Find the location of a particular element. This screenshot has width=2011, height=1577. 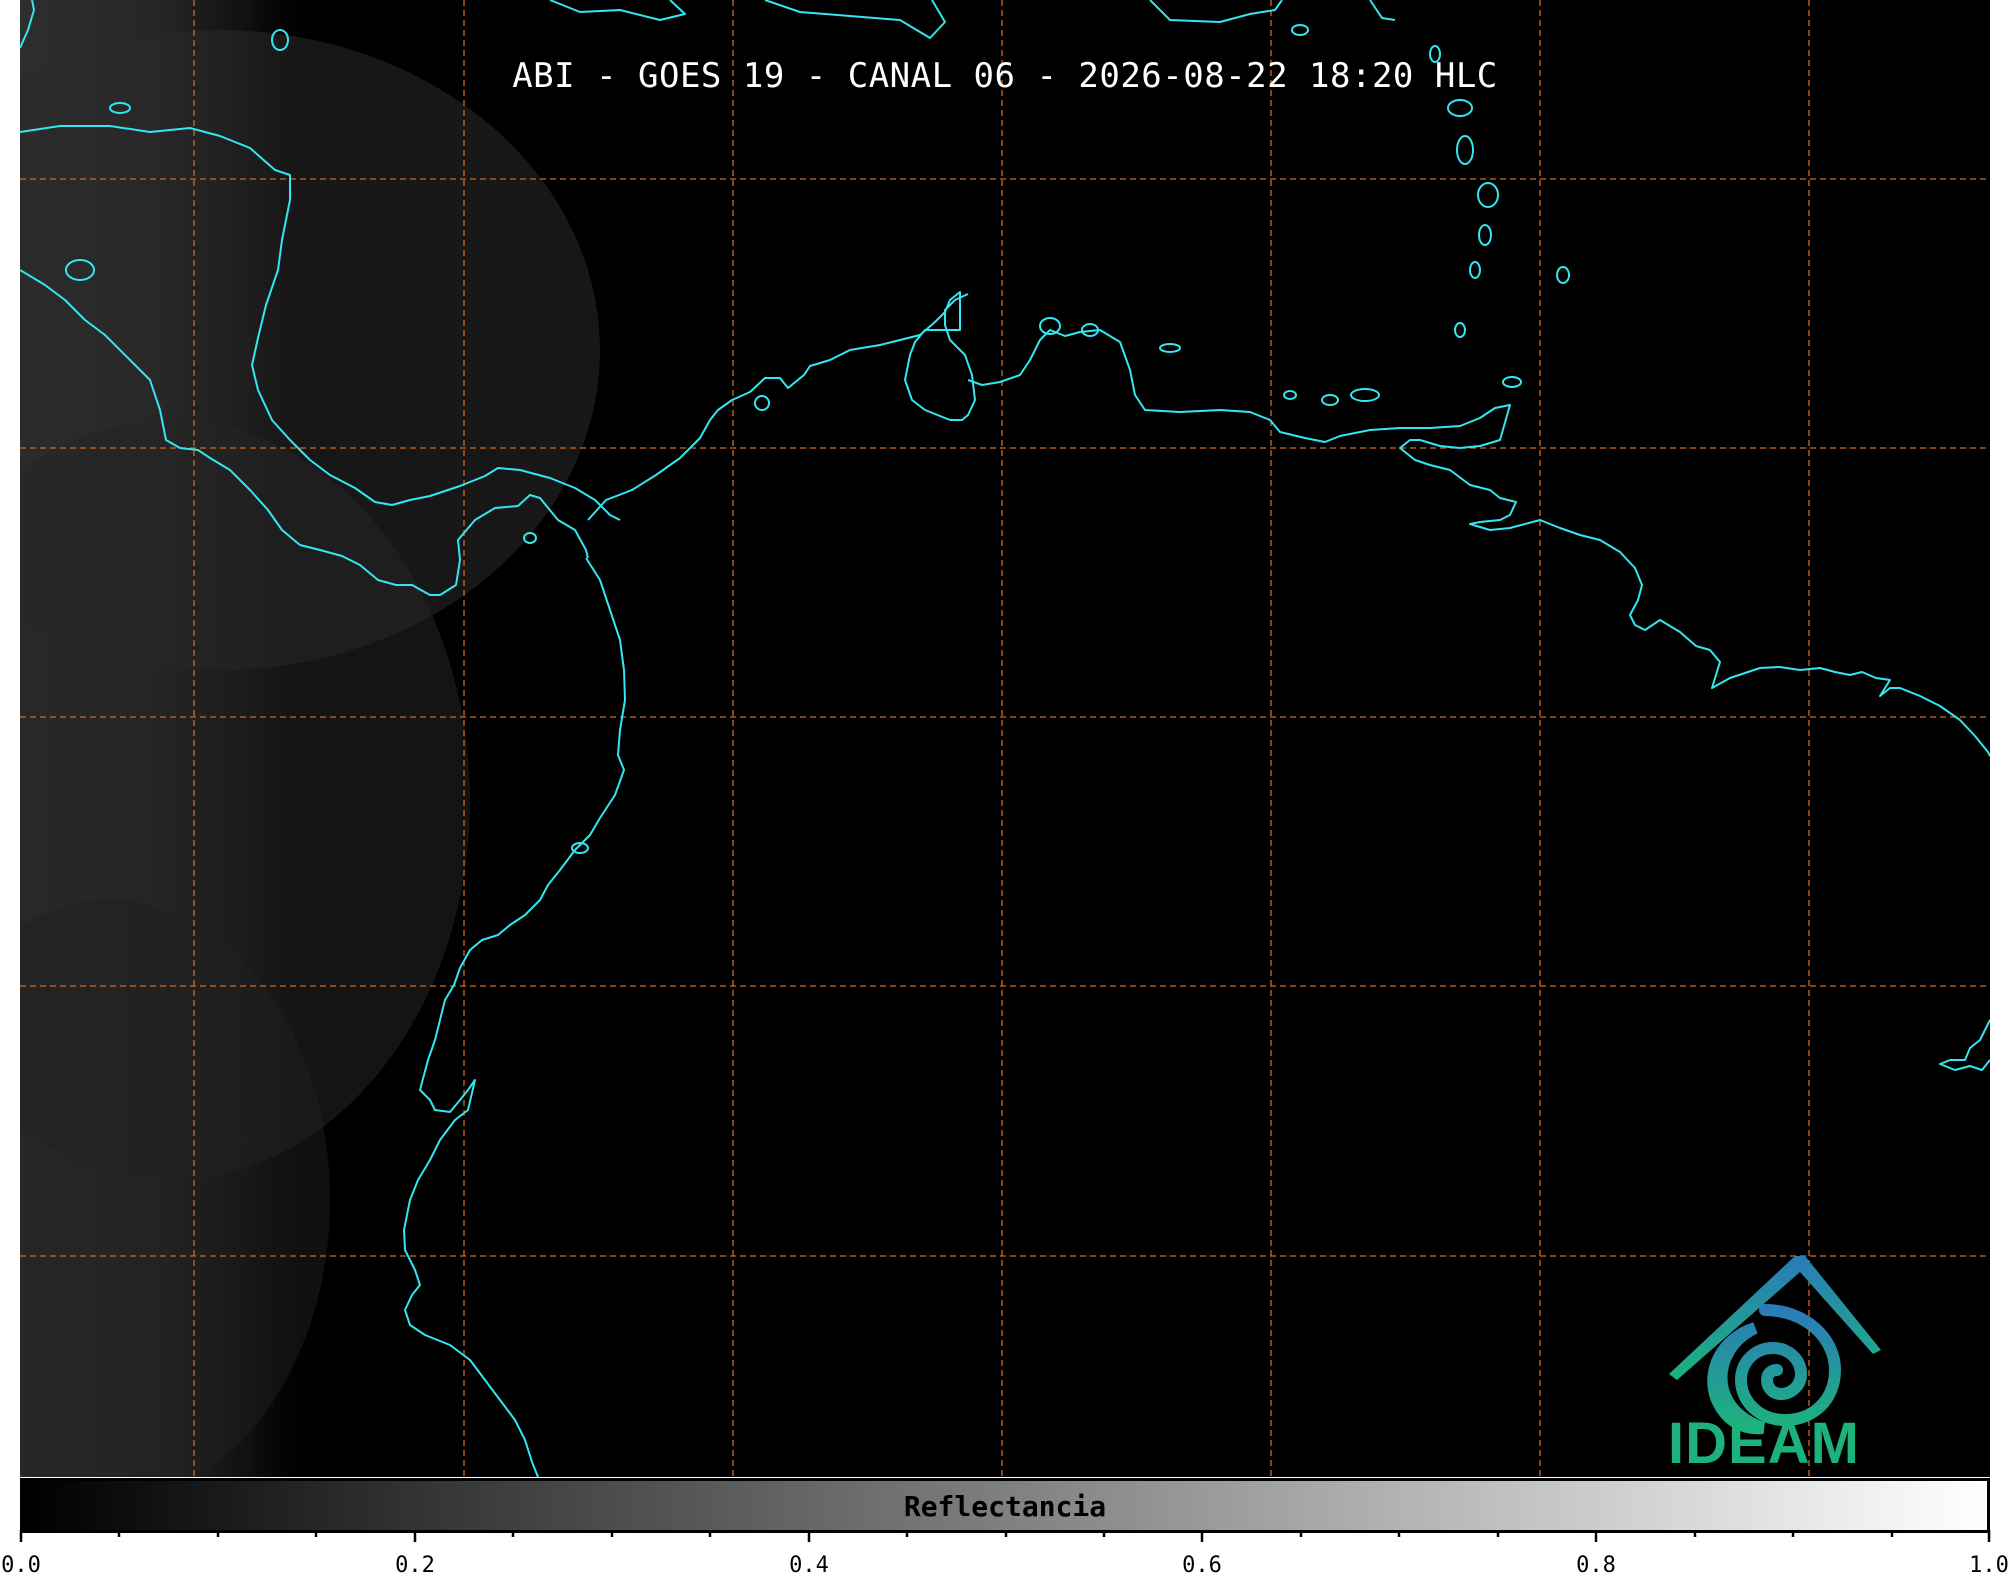

colorbar: Reflectancia is located at coordinates (1005, 1505).